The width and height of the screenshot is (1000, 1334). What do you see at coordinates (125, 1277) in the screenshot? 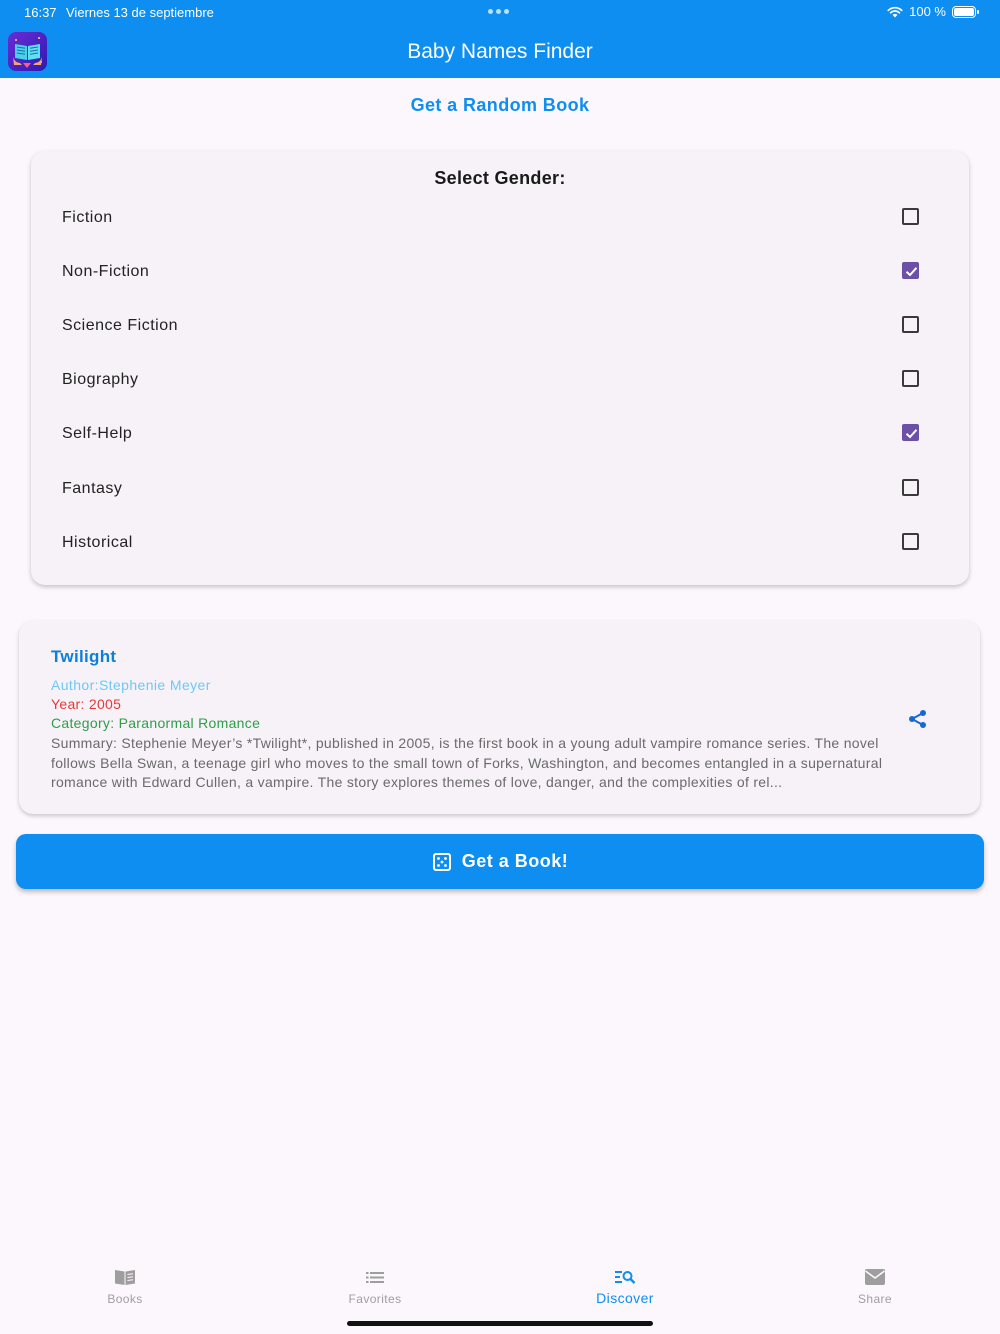
I see `book-icon` at bounding box center [125, 1277].